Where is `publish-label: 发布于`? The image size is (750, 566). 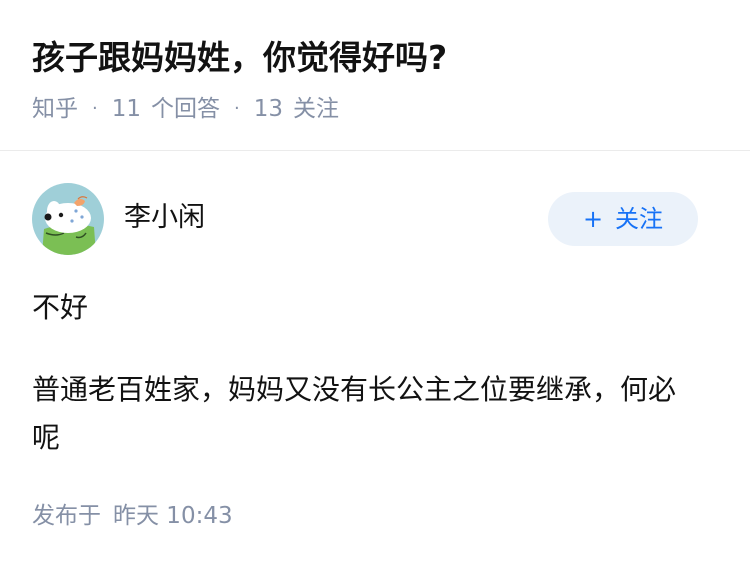 publish-label: 发布于 is located at coordinates (66, 516).